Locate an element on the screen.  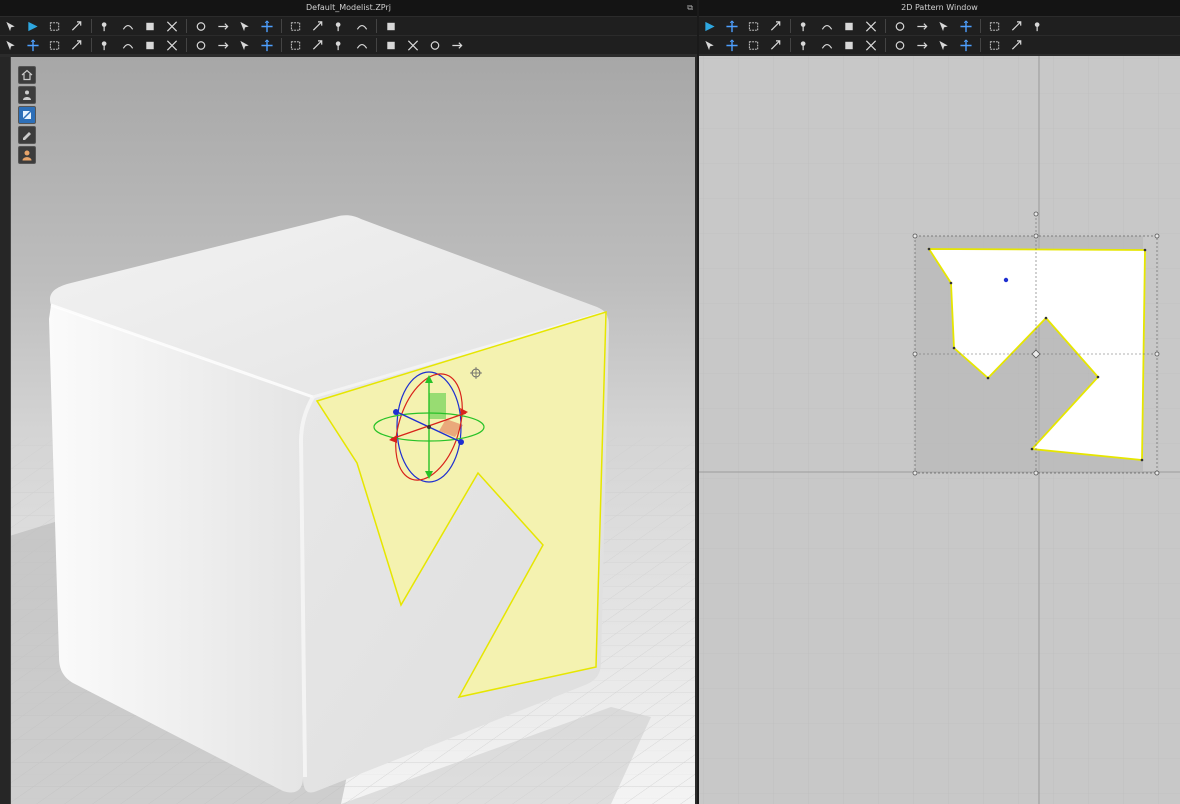
free-sewing-icon is located at coordinates (732, 45).